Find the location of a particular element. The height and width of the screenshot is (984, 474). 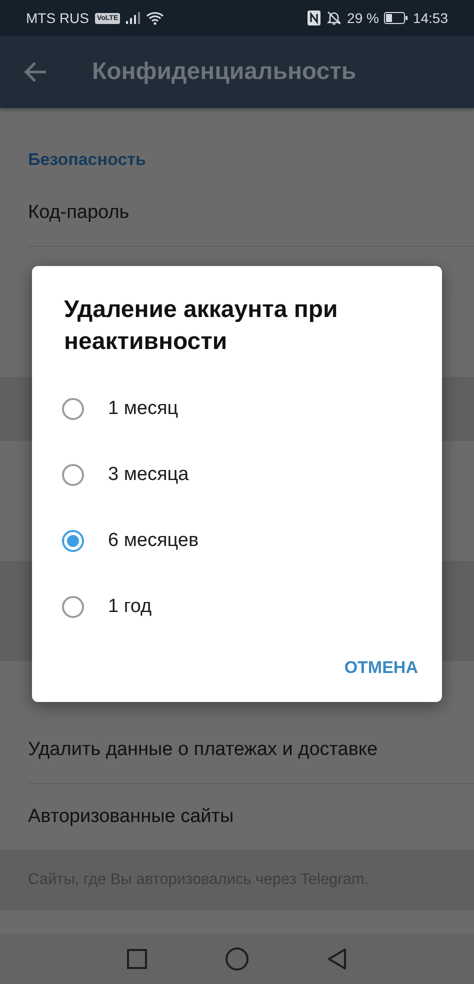

option-label: 3 месяца is located at coordinates (148, 475).